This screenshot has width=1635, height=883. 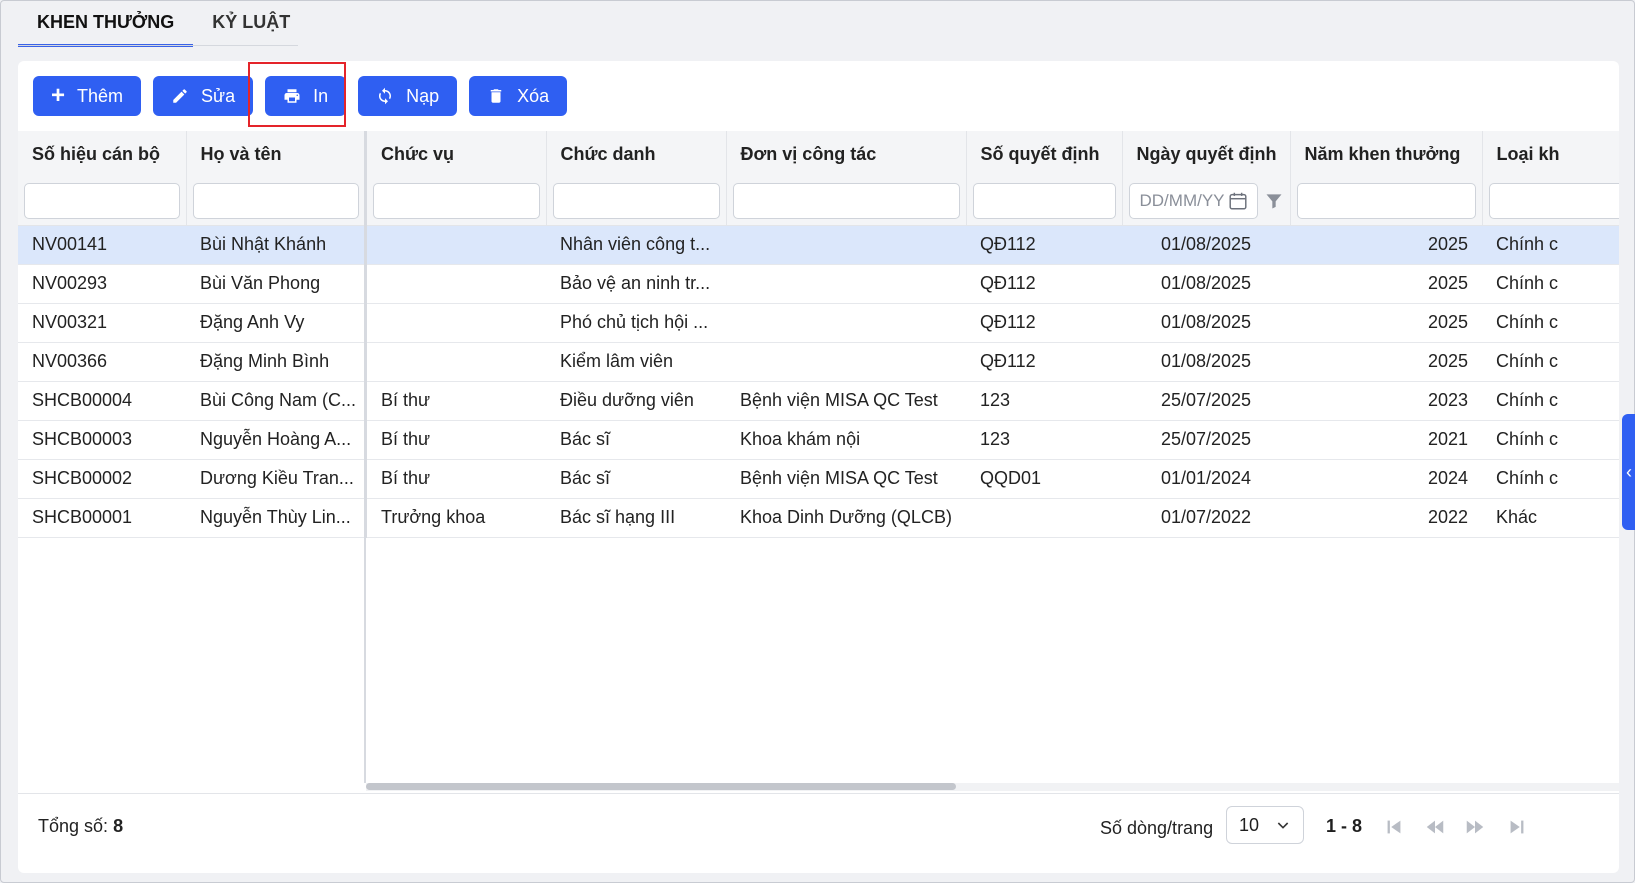 I want to click on filter-date-input: DD/MM/YY, so click(x=1193, y=200).